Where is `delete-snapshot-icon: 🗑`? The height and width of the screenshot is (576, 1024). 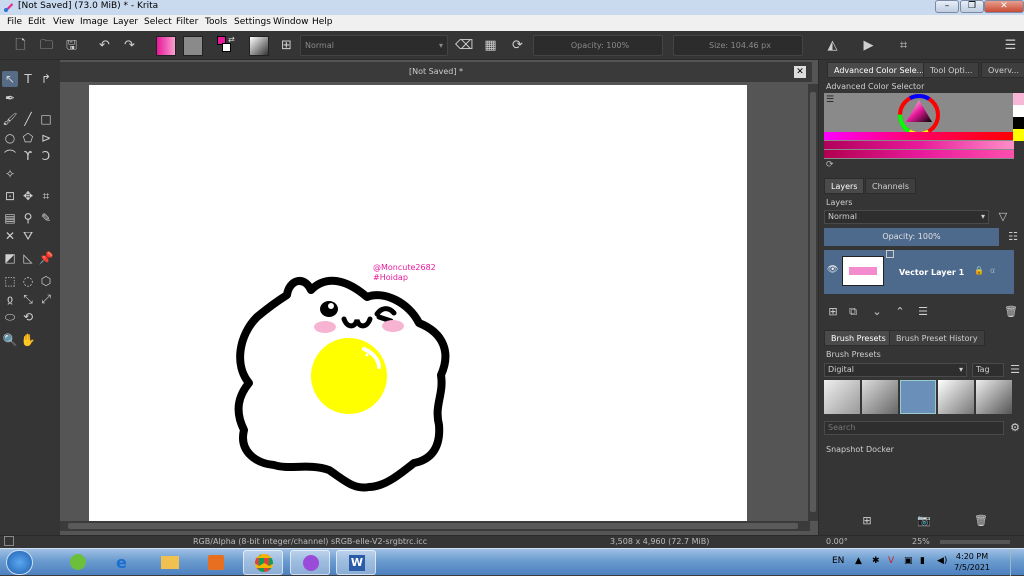 delete-snapshot-icon: 🗑 is located at coordinates (981, 521).